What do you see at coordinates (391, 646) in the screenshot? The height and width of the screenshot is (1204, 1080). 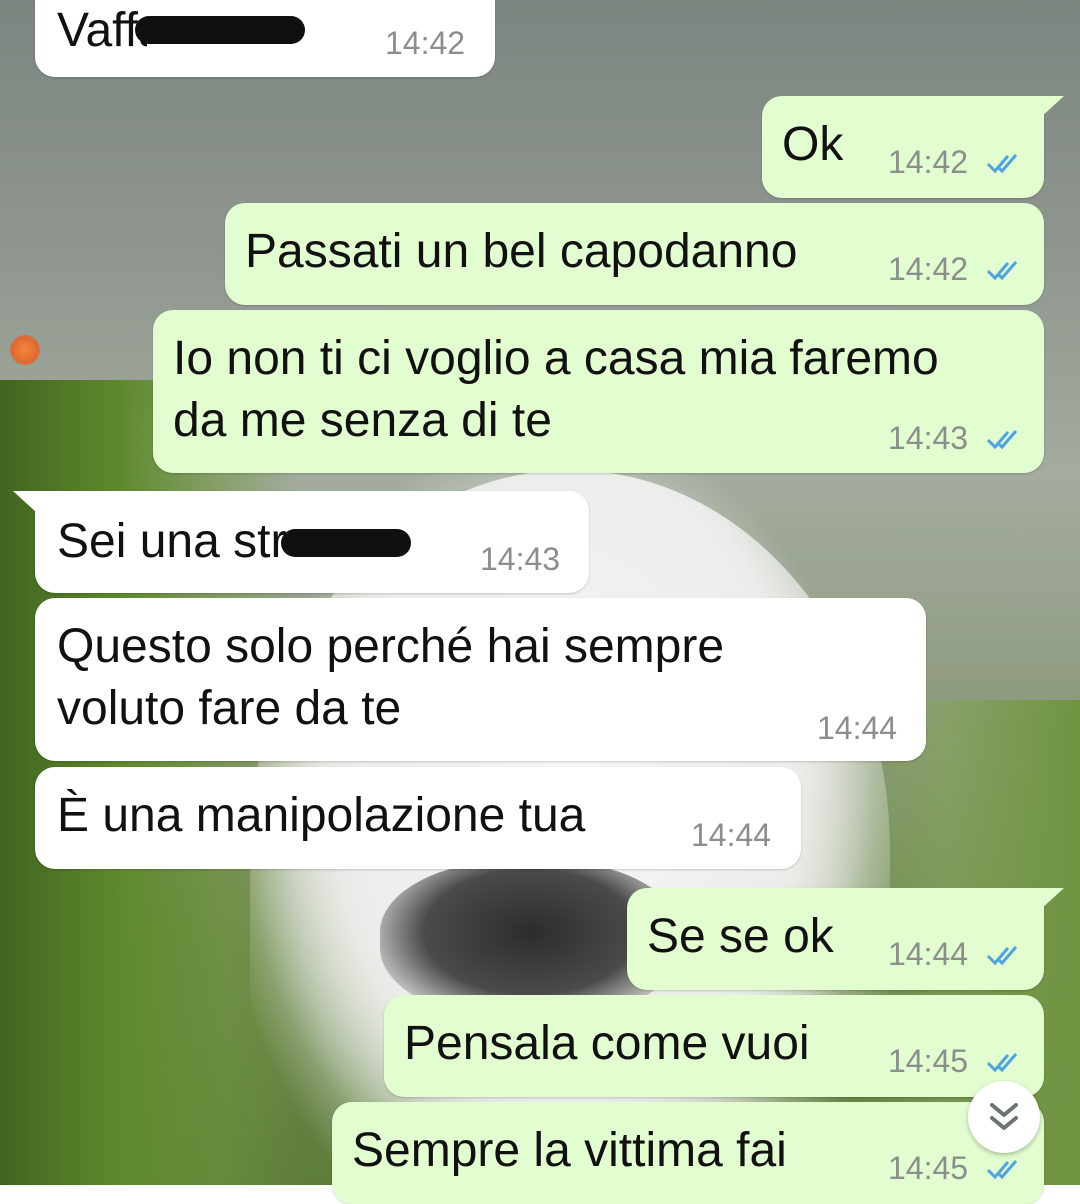 I see `message-text-line-1: Questo solo perché hai sempre` at bounding box center [391, 646].